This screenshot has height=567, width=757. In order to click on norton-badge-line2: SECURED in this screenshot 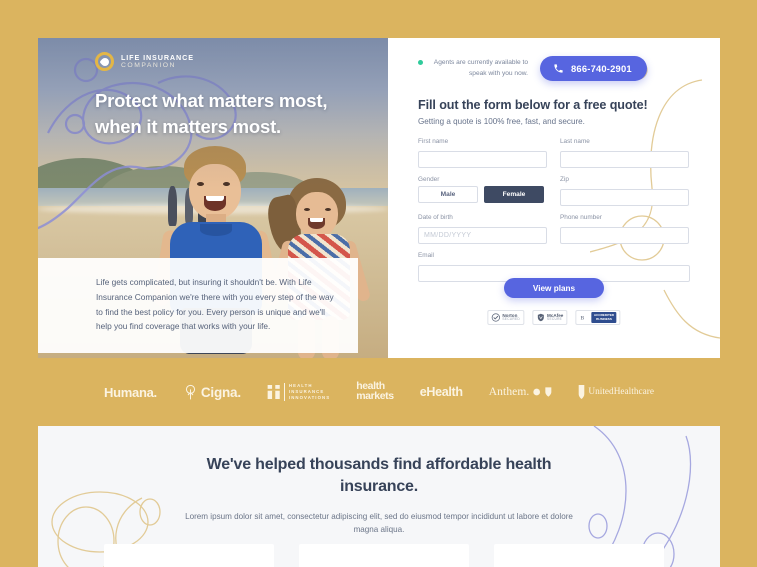, I will do `click(511, 319)`.